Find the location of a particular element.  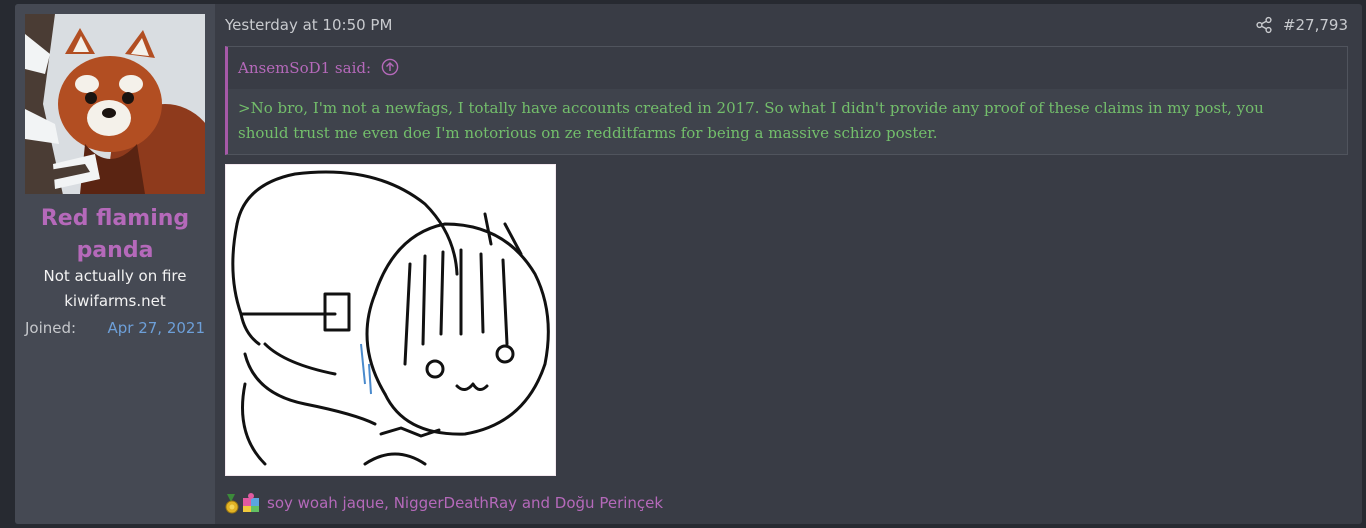

reaction-icons is located at coordinates (244, 503).